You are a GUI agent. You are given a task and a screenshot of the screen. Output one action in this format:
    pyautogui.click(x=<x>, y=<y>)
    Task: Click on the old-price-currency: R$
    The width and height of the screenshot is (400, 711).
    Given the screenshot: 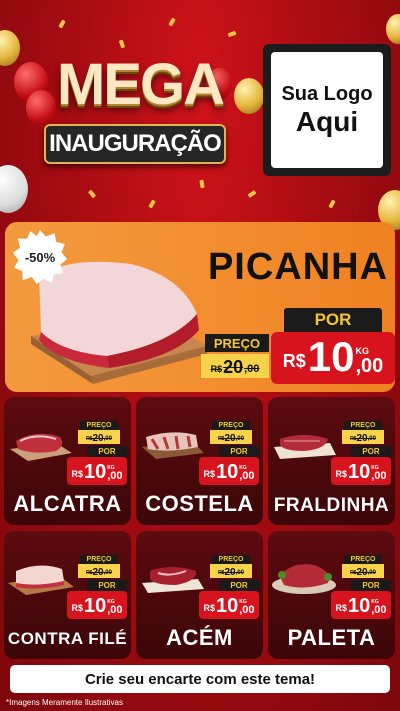 What is the action you would take?
    pyautogui.click(x=216, y=369)
    